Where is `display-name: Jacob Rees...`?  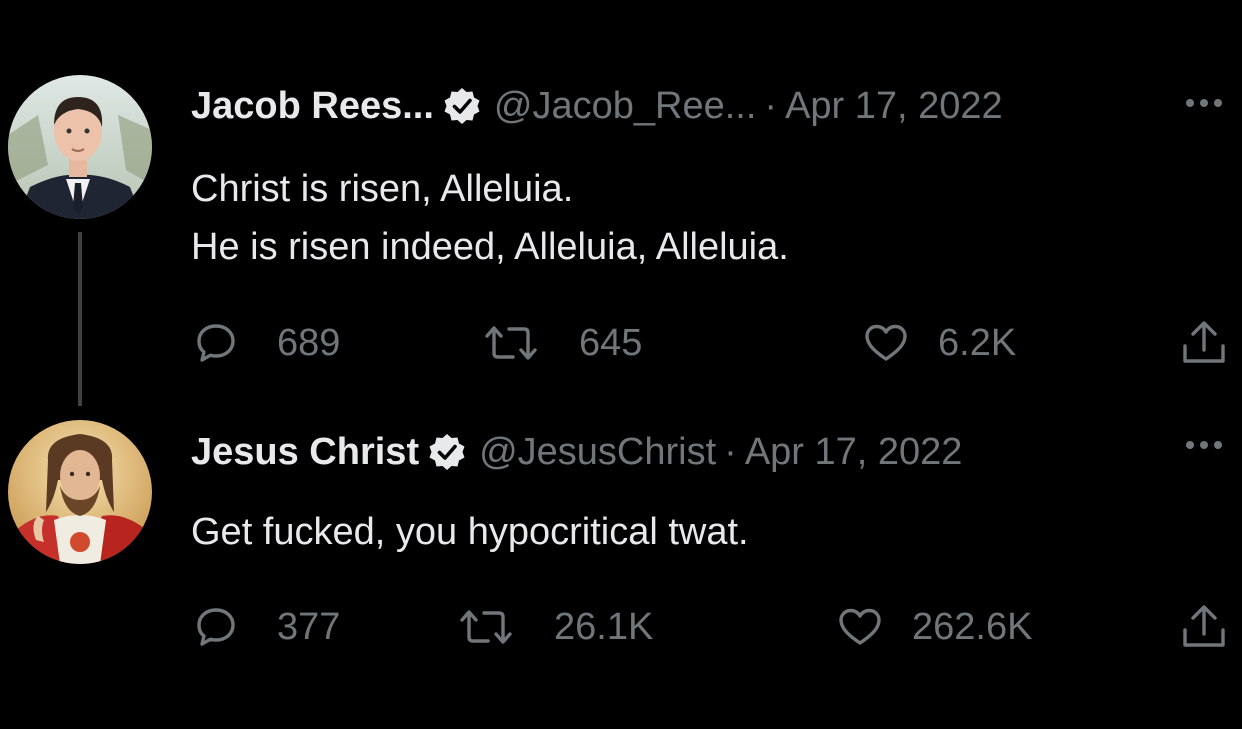 display-name: Jacob Rees... is located at coordinates (312, 106).